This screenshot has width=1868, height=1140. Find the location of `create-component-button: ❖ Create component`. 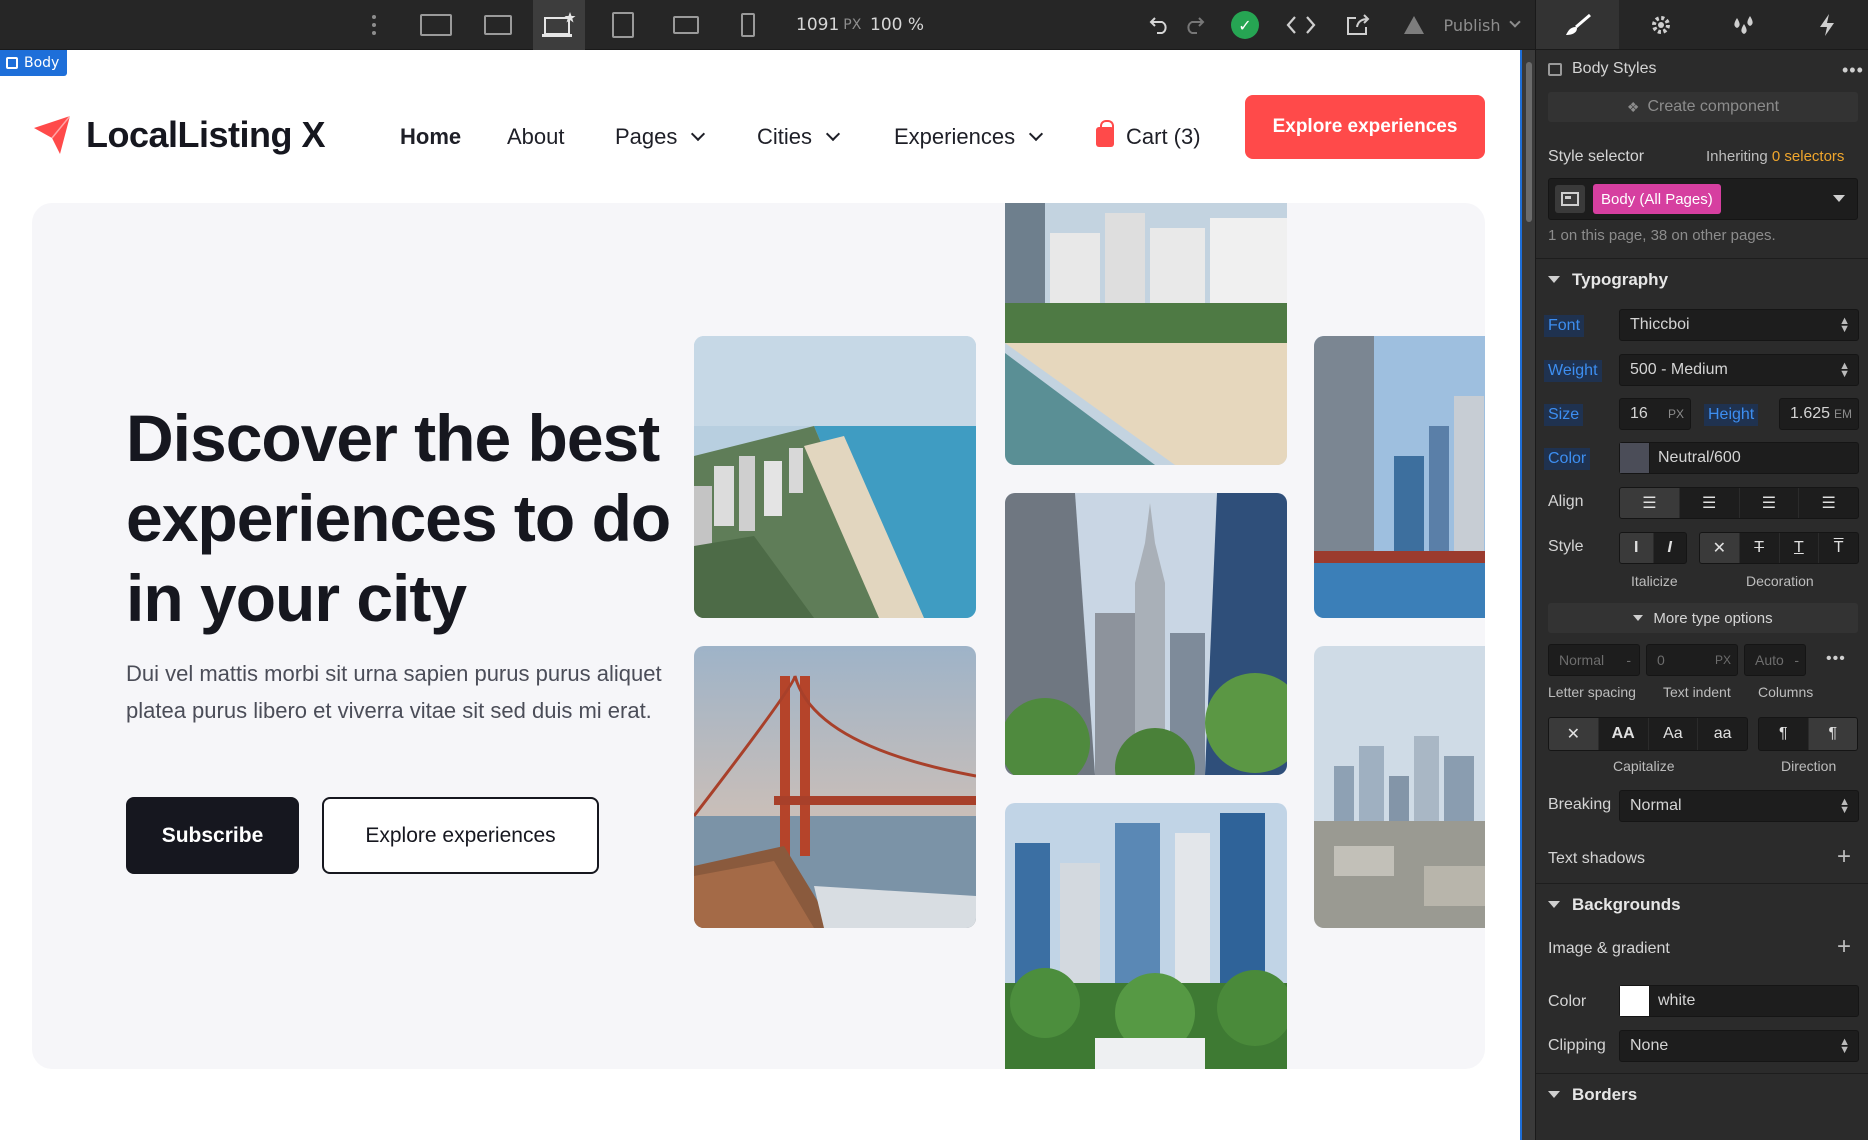

create-component-button: ❖ Create component is located at coordinates (1703, 107).